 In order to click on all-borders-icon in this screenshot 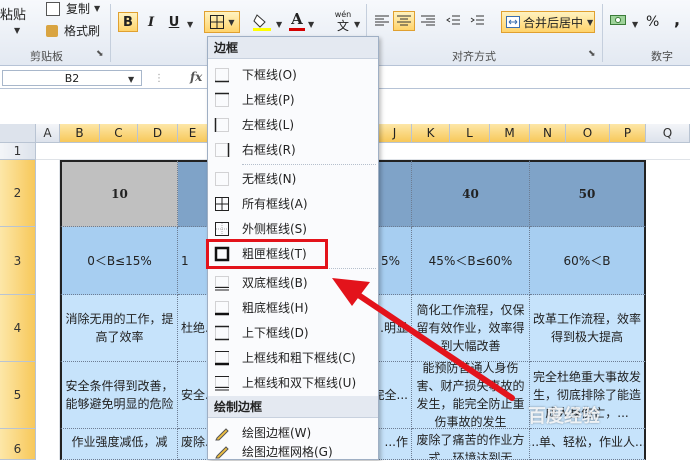, I will do `click(217, 22)`.